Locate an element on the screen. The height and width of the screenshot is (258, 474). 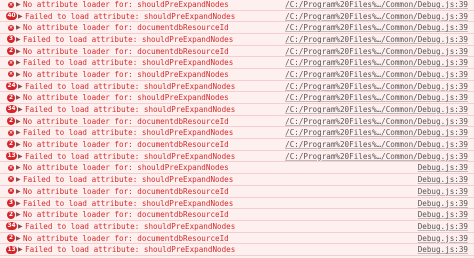
repeat-count-badge: 3 is located at coordinates (11, 39).